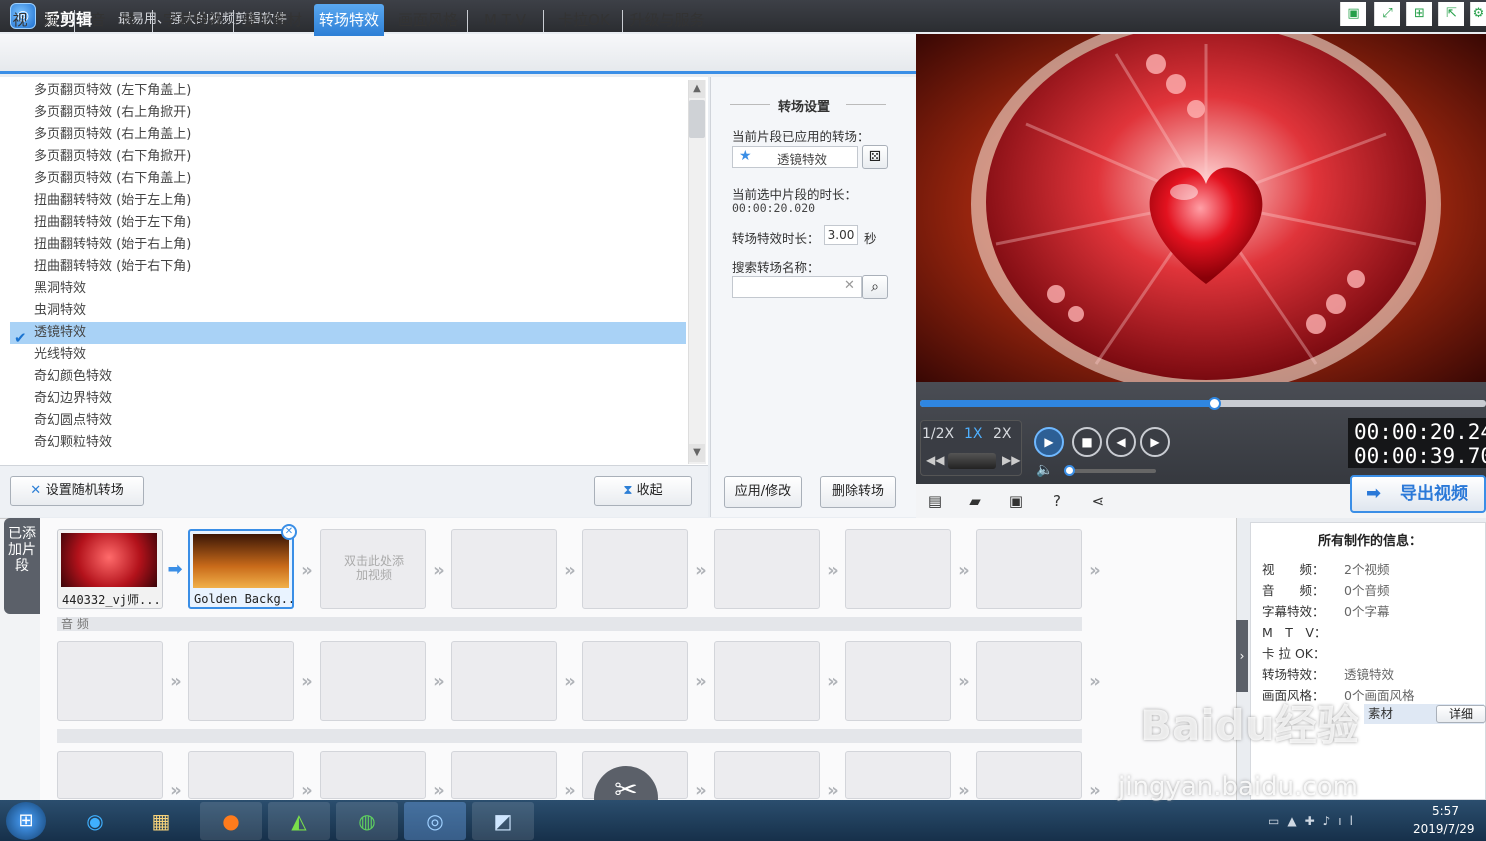 This screenshot has height=841, width=1486. I want to click on start-button-icon: ⊞, so click(26, 821).